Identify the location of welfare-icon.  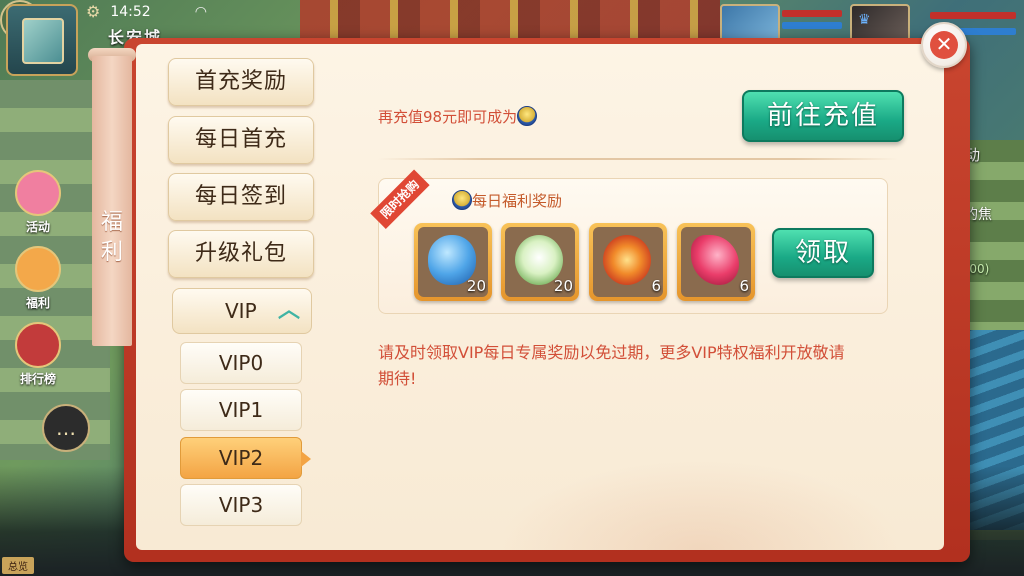
(38, 269).